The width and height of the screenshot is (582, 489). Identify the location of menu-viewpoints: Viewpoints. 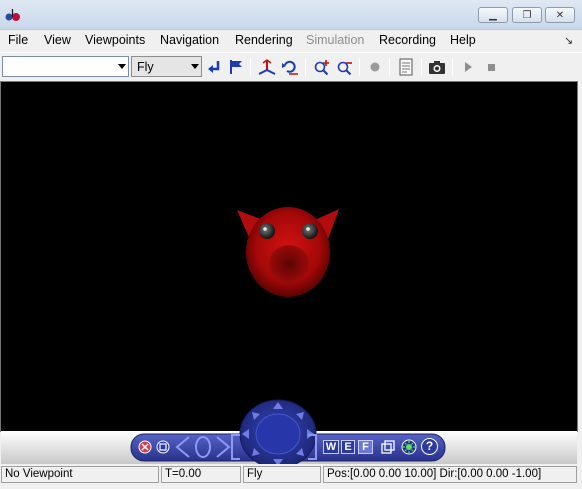
(115, 40).